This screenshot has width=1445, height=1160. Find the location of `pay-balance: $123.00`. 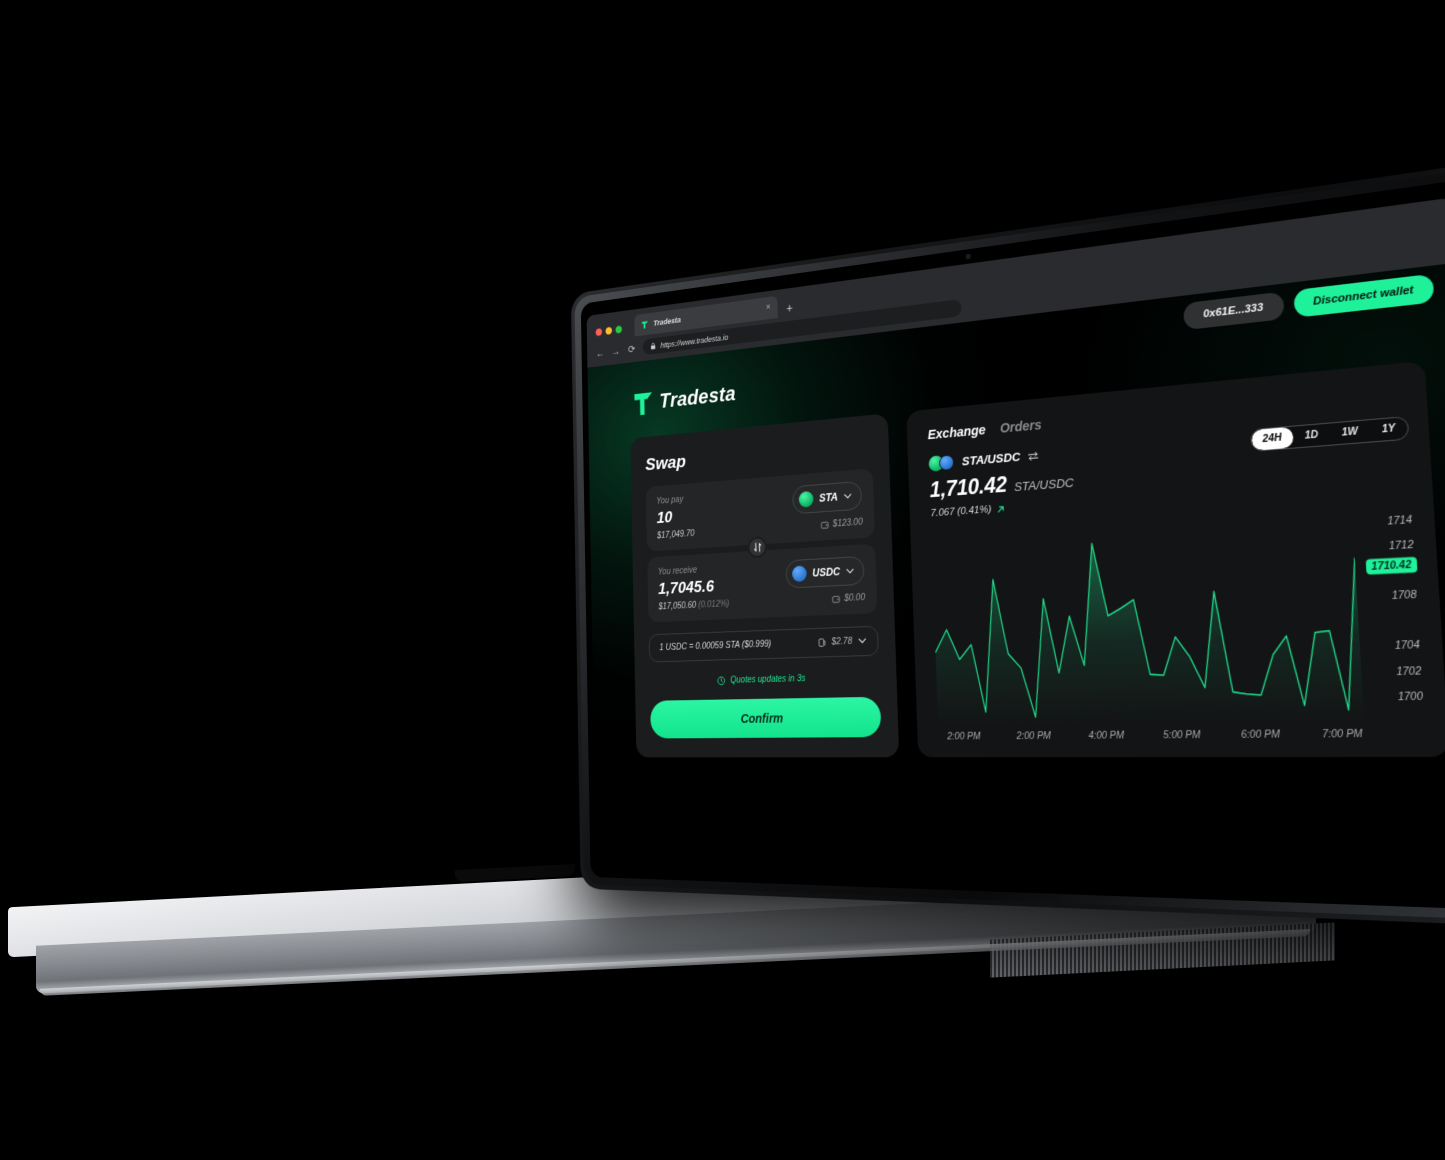

pay-balance: $123.00 is located at coordinates (841, 523).